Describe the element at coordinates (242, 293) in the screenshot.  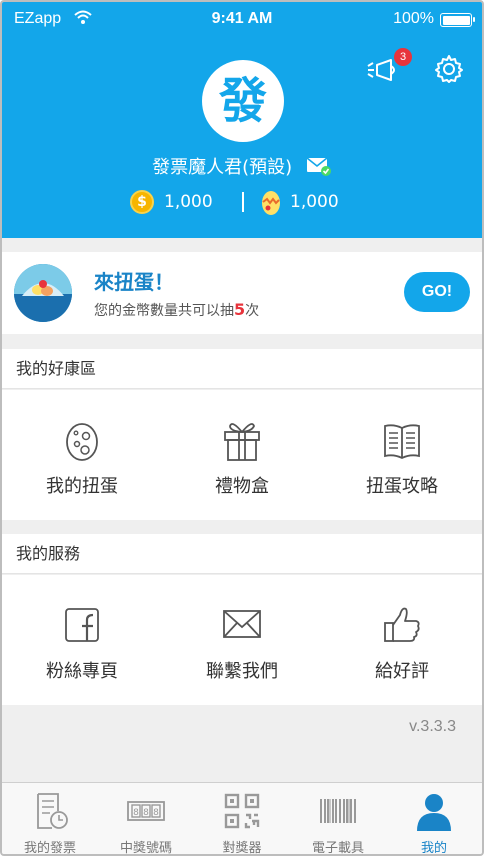
I see `gacha-card: 來扭蛋！ 您的金幣數量共可以抽5次 GO!` at that location.